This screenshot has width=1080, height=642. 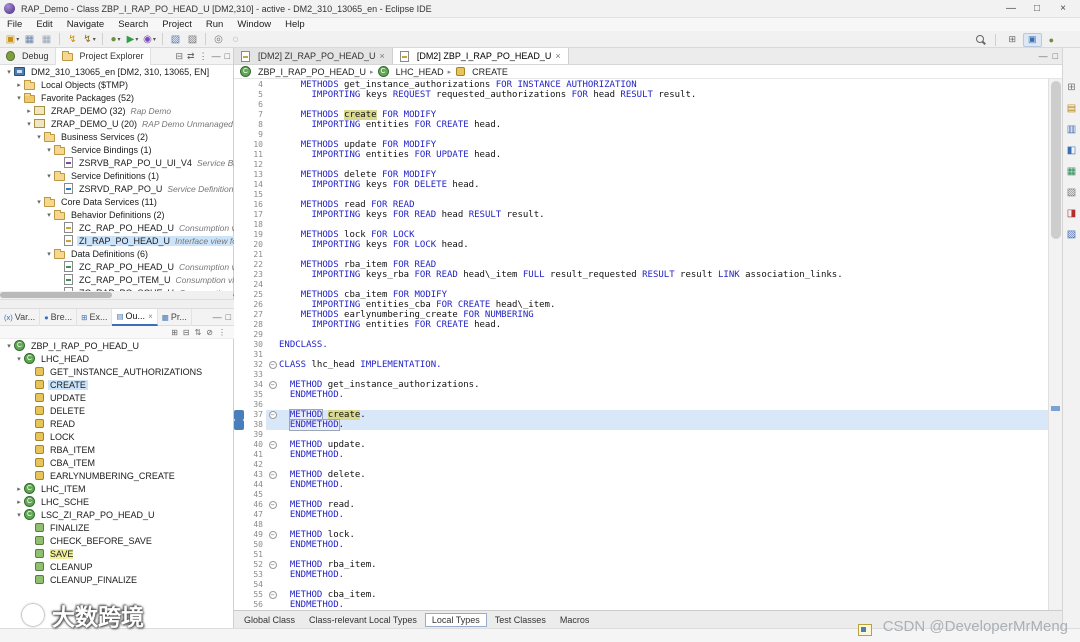 What do you see at coordinates (641, 155) in the screenshot?
I see `code-line-11: 11 IMPORTING entities FOR UPDATE head.` at bounding box center [641, 155].